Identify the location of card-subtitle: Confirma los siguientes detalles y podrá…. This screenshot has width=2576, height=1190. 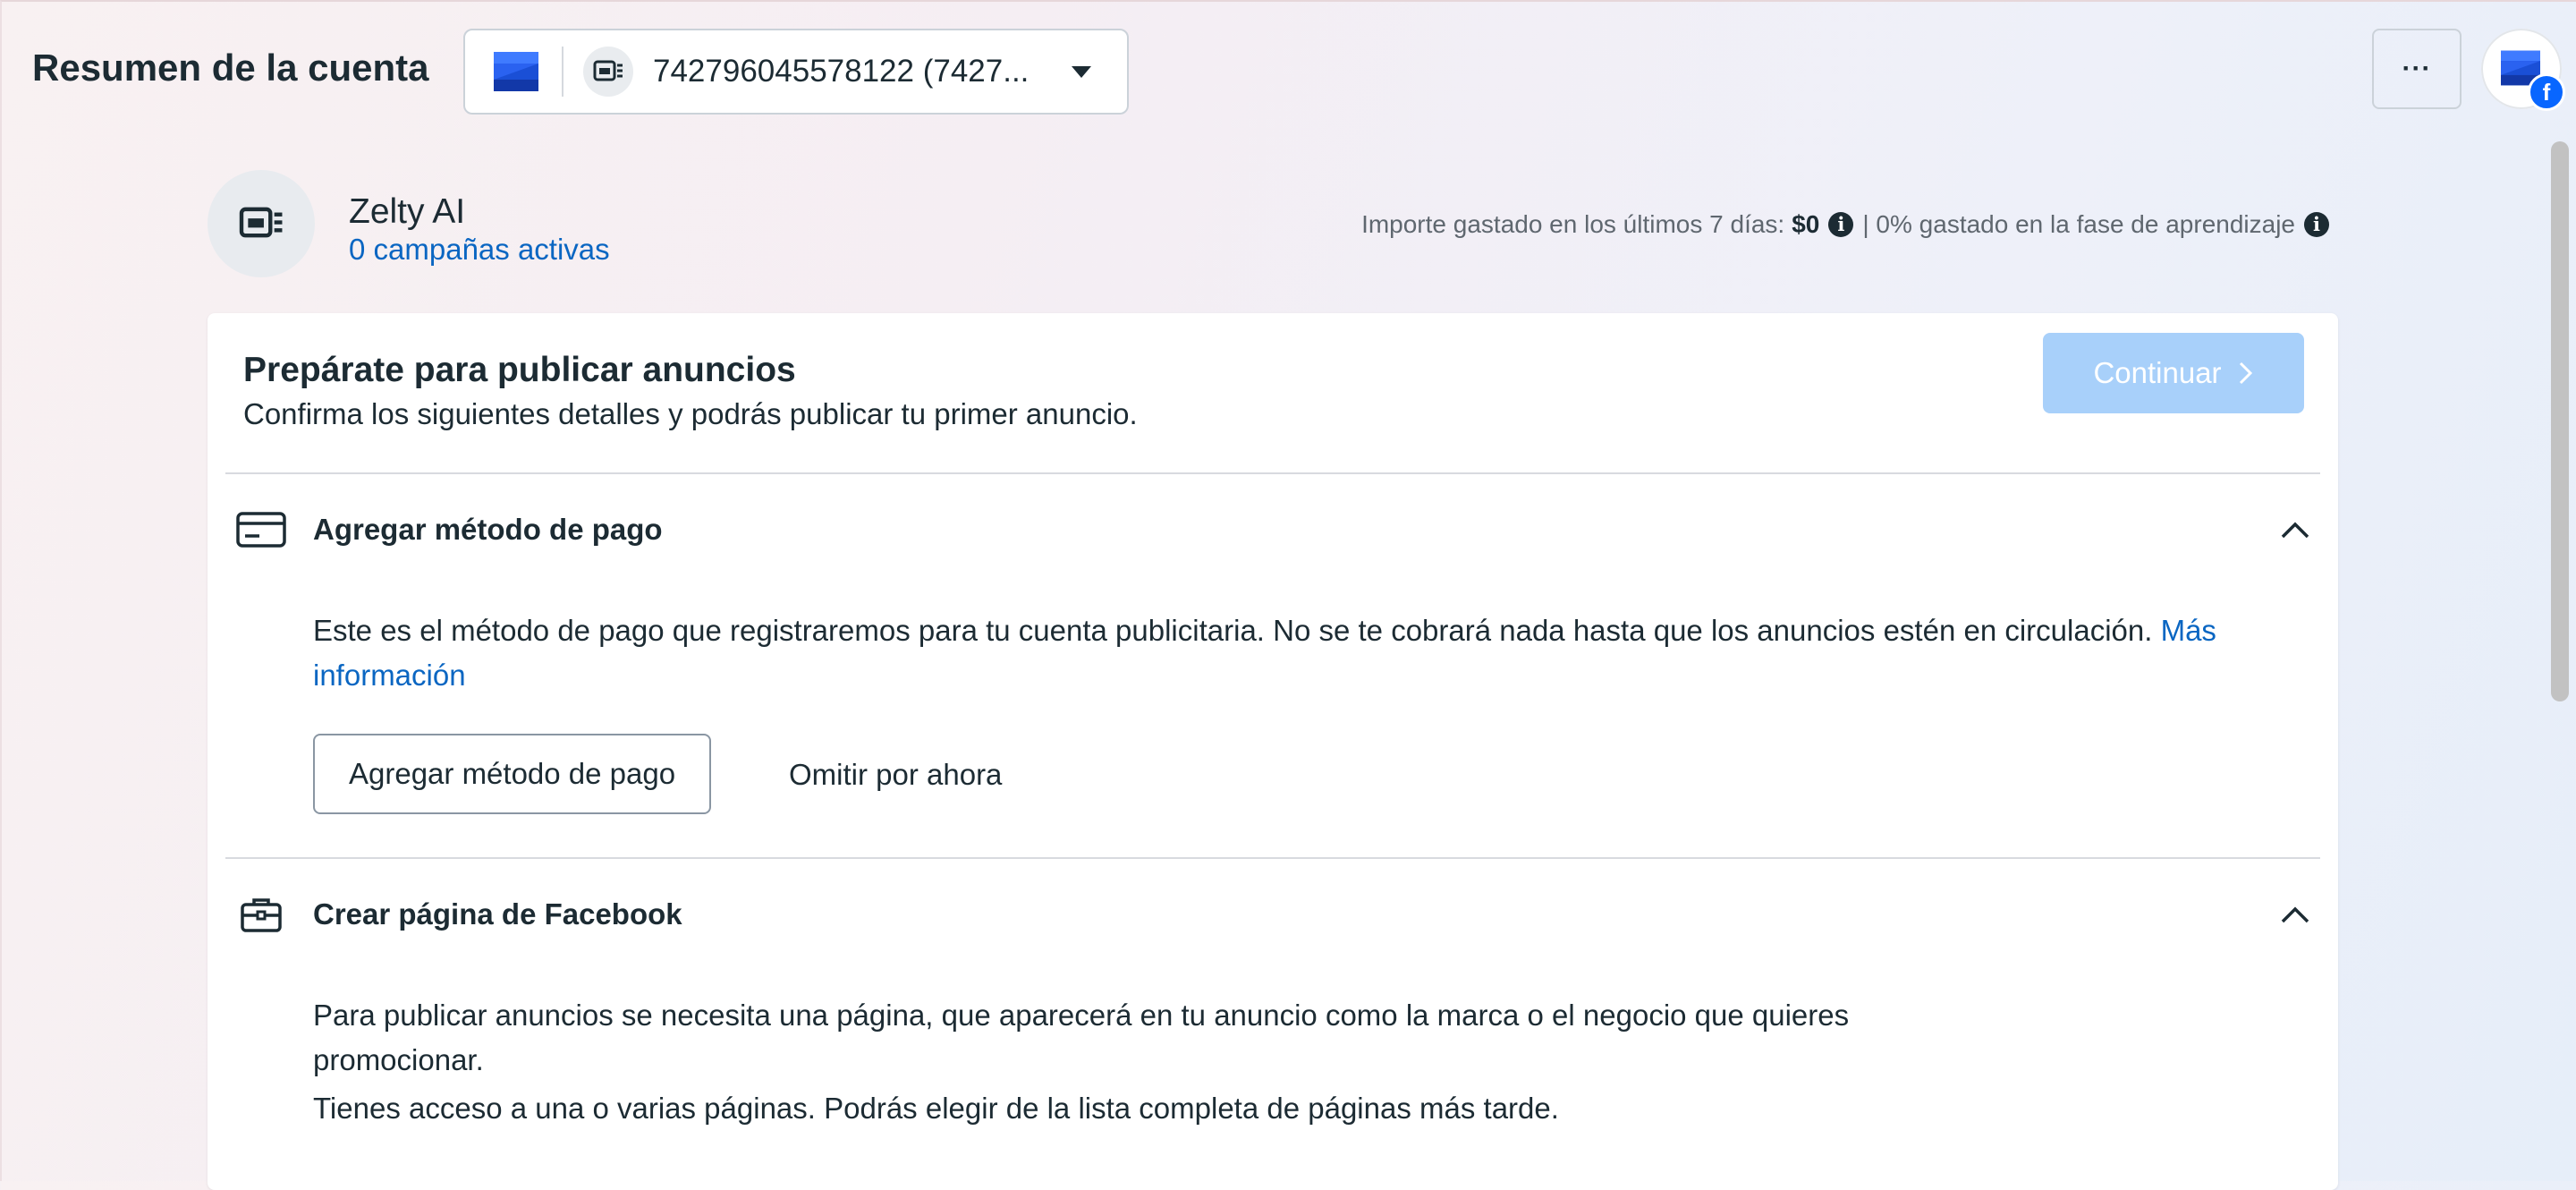
(690, 414).